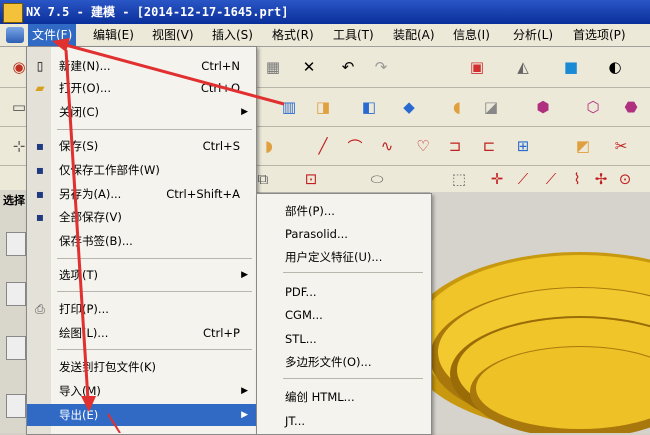  Describe the element at coordinates (141, 217) in the screenshot. I see `menu-item-save-all: ▪ 全部保存(V)` at that location.